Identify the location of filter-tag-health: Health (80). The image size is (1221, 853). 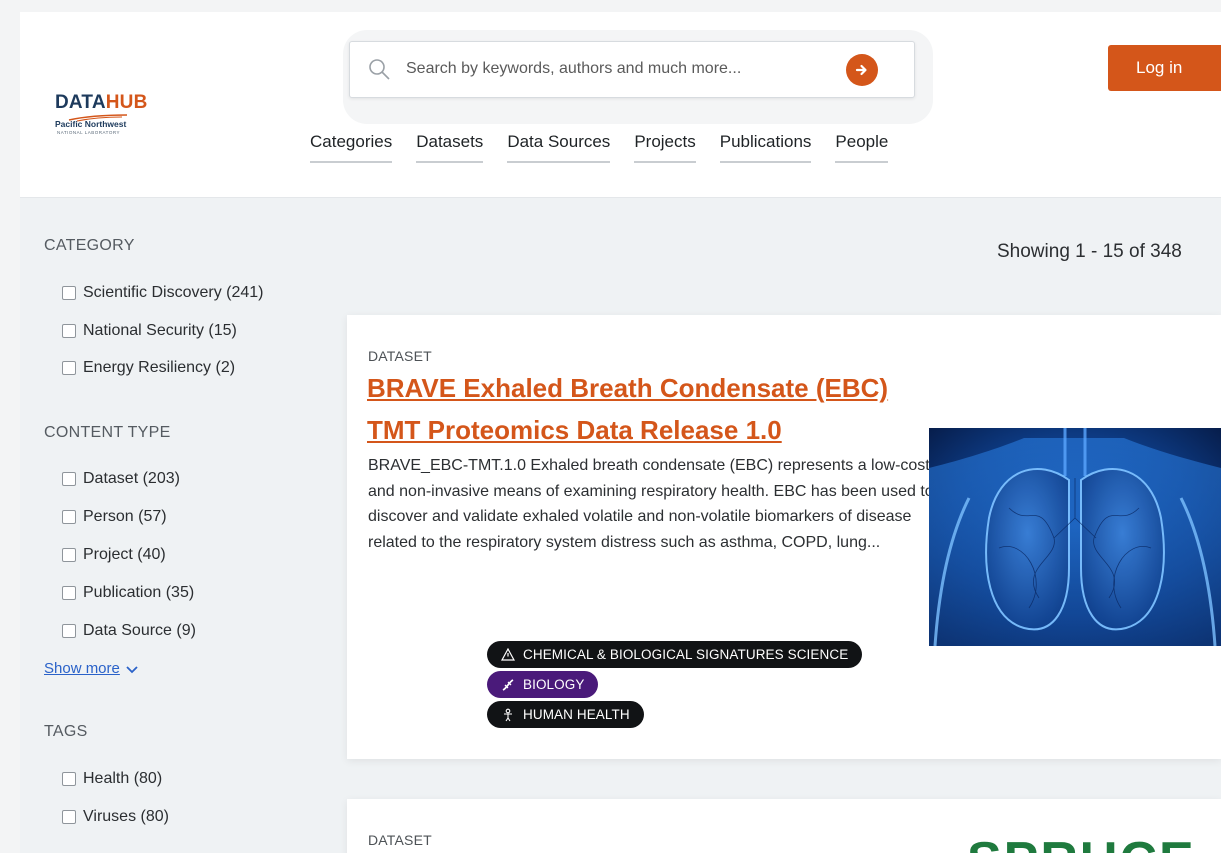
(112, 779).